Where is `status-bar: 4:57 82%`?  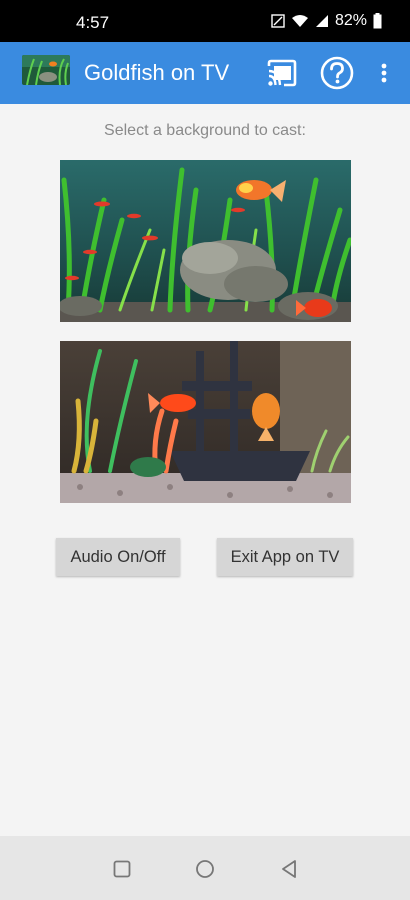
status-bar: 4:57 82% is located at coordinates (205, 21).